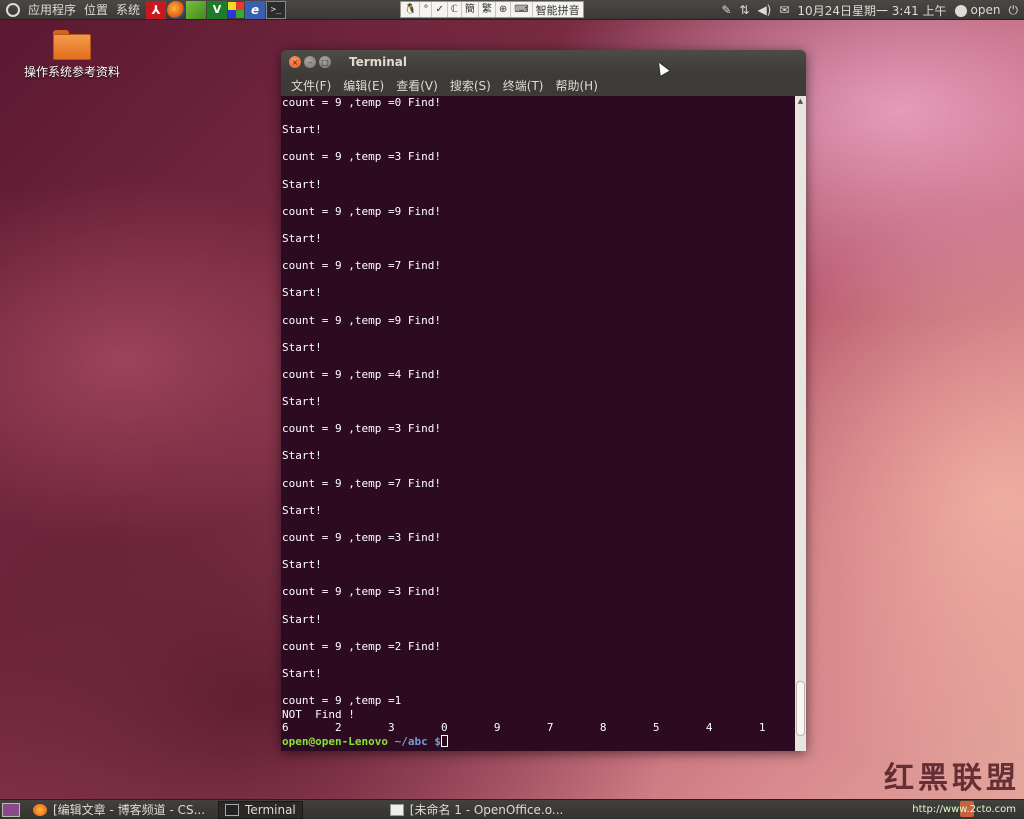 This screenshot has height=819, width=1024. Describe the element at coordinates (325, 62) in the screenshot. I see `maximize-icon: □` at that location.